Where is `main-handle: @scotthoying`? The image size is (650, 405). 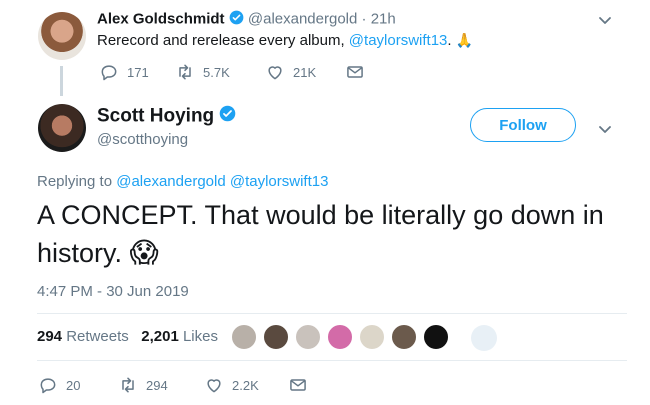 main-handle: @scotthoying is located at coordinates (142, 139).